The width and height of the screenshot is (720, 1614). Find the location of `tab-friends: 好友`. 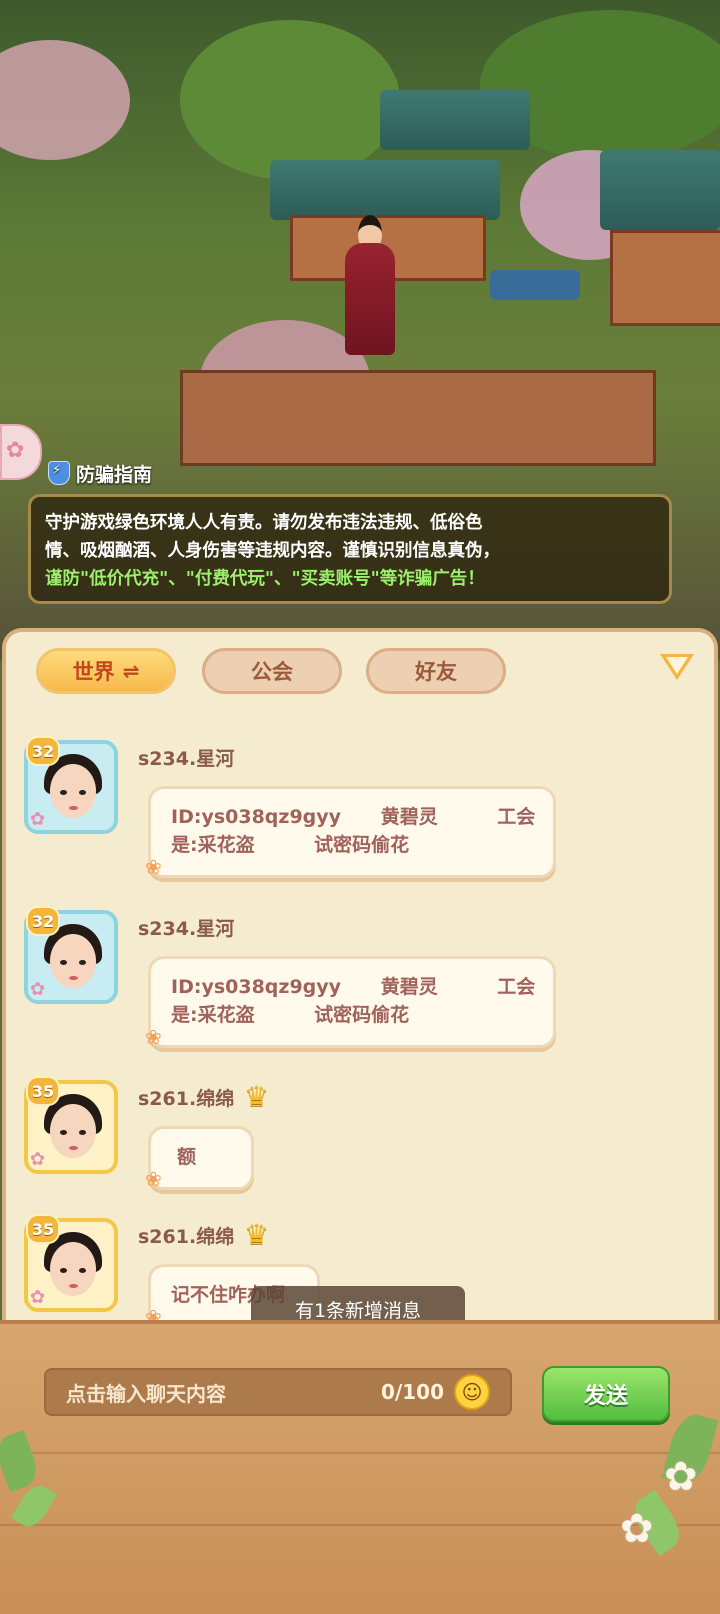

tab-friends: 好友 is located at coordinates (436, 671).